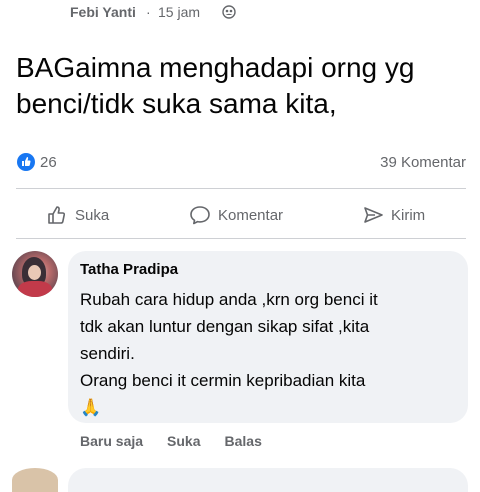 The height and width of the screenshot is (492, 480). I want to click on comment-button: Komentar, so click(236, 215).